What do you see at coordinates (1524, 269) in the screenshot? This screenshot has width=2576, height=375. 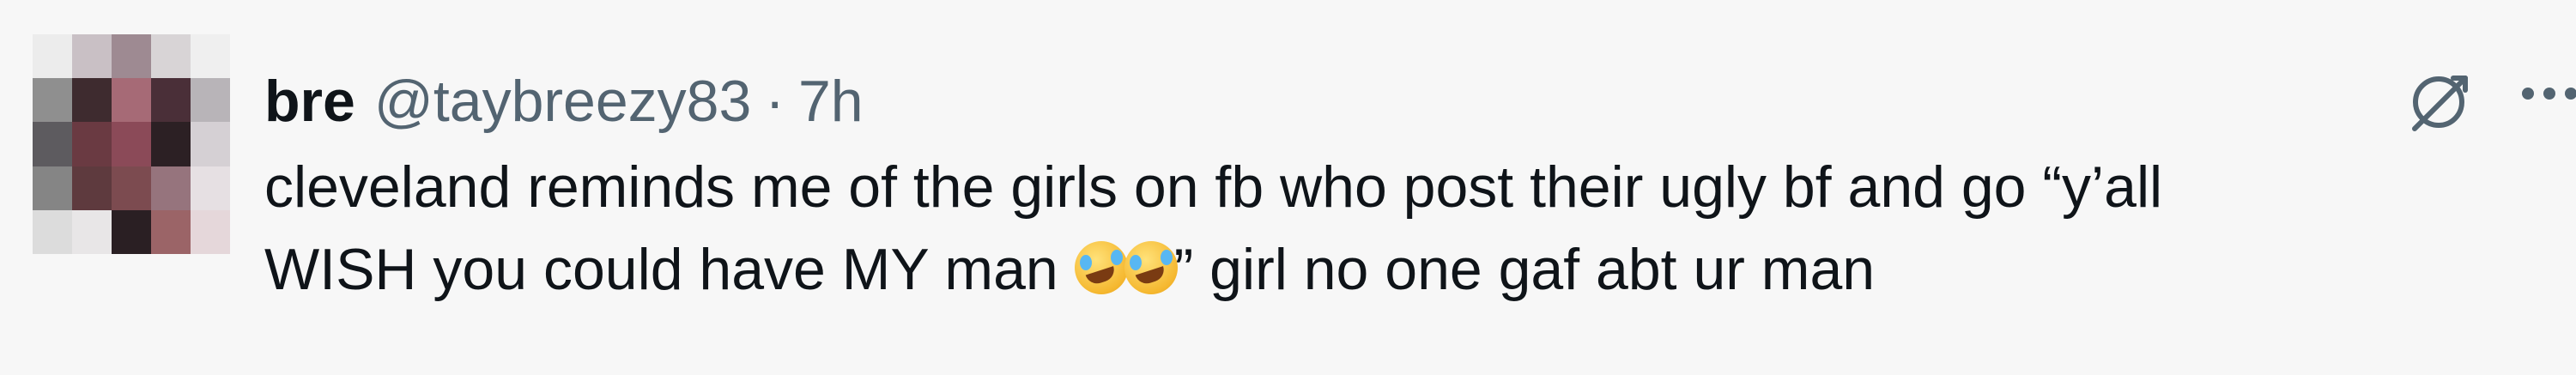 I see `tweet-text-line-2-end: ” girl no one gaf abt ur man` at bounding box center [1524, 269].